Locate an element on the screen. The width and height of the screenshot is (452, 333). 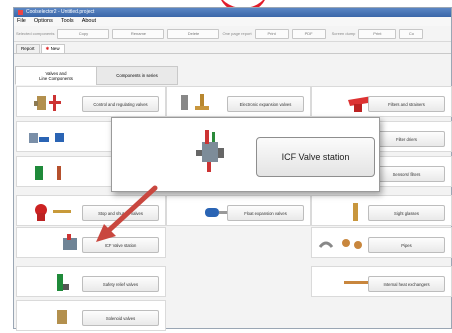
menu-about: About is located at coordinates (89, 21).